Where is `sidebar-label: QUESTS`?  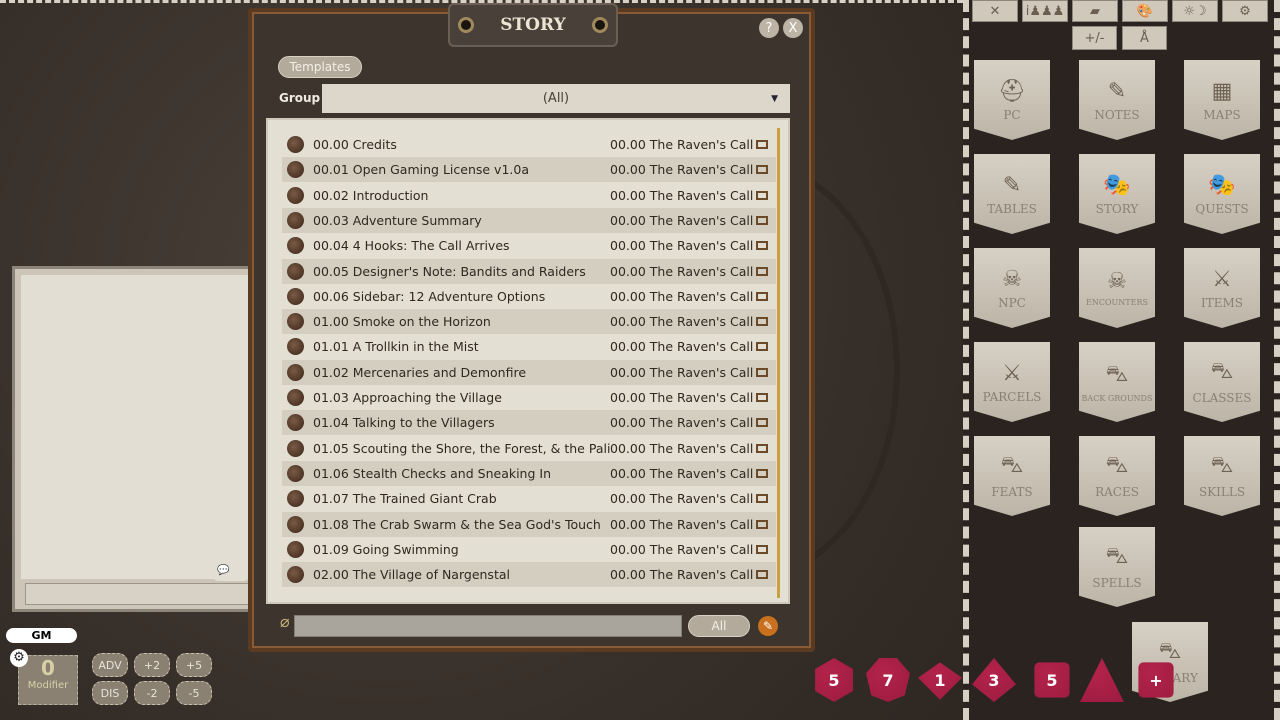 sidebar-label: QUESTS is located at coordinates (1222, 208).